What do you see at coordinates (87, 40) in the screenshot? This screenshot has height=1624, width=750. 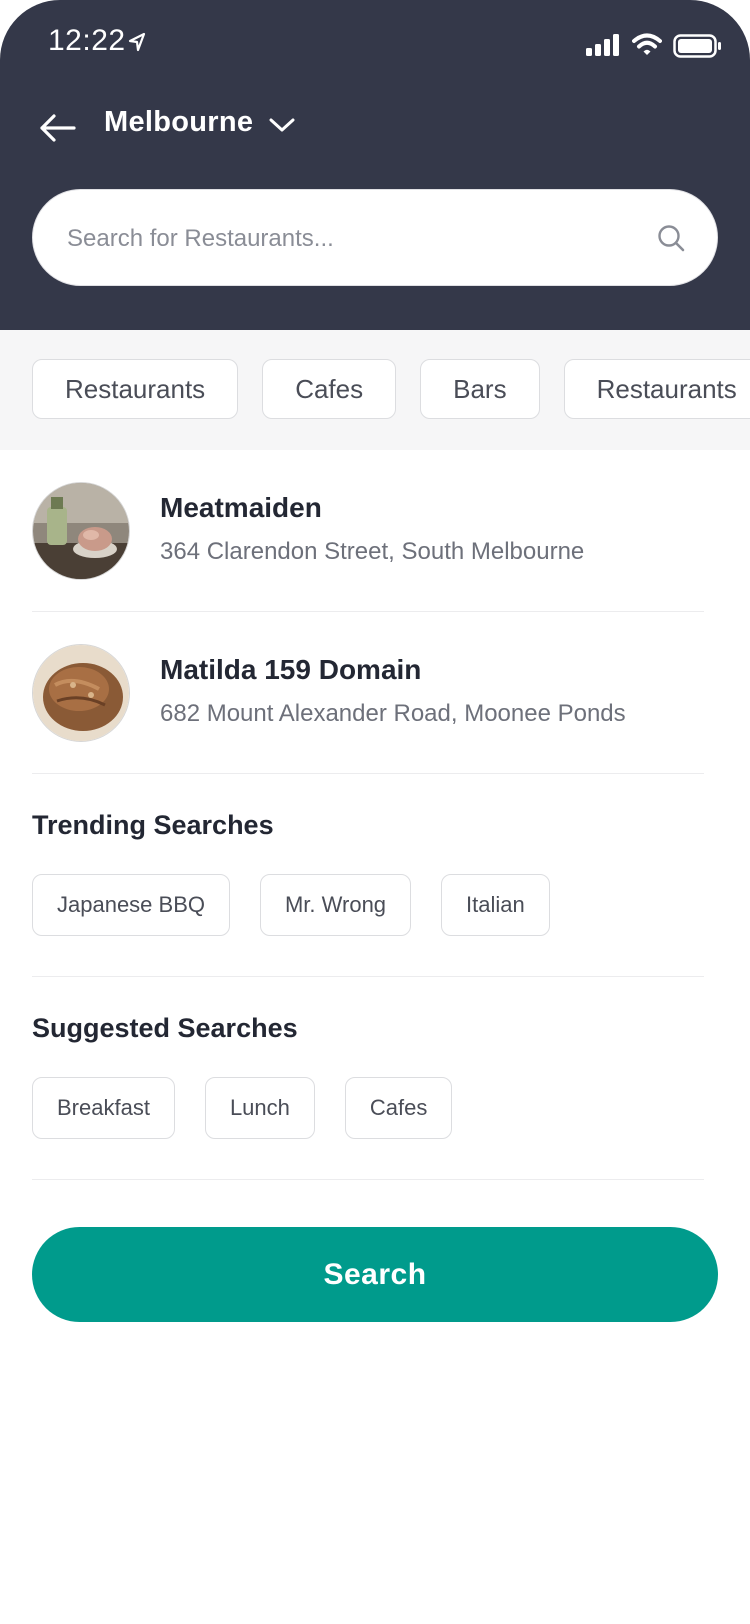 I see `status-time: 12:22` at bounding box center [87, 40].